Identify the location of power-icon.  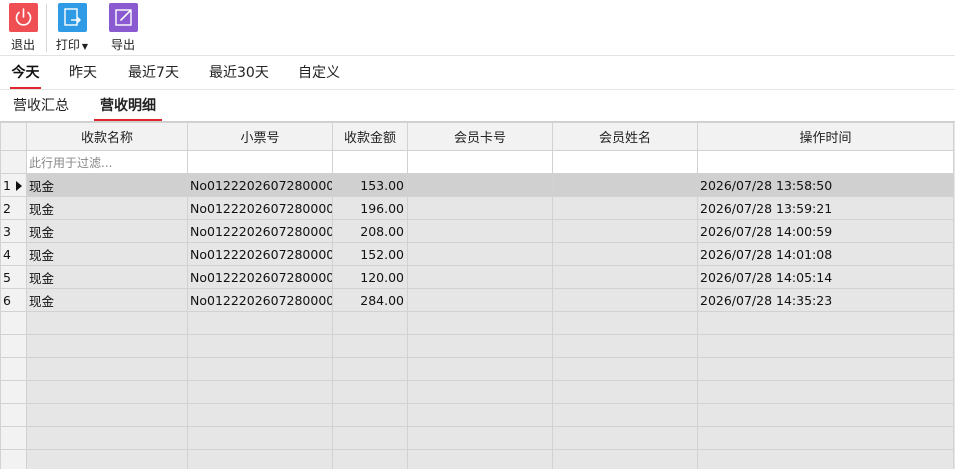
(23, 17).